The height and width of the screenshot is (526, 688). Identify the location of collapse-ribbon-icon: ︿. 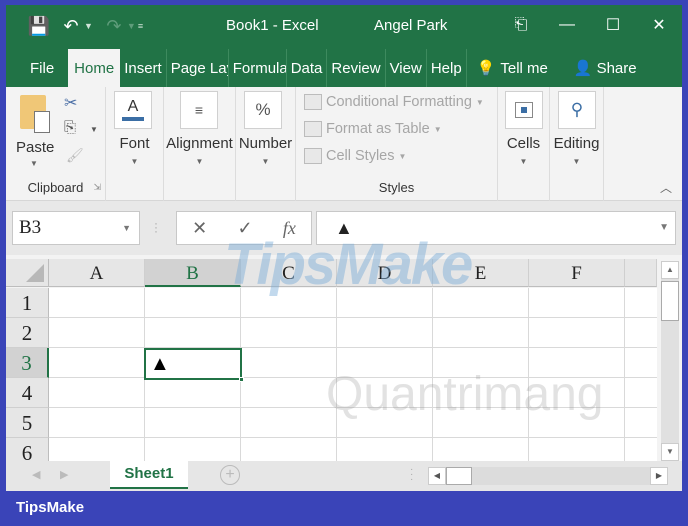
(666, 187).